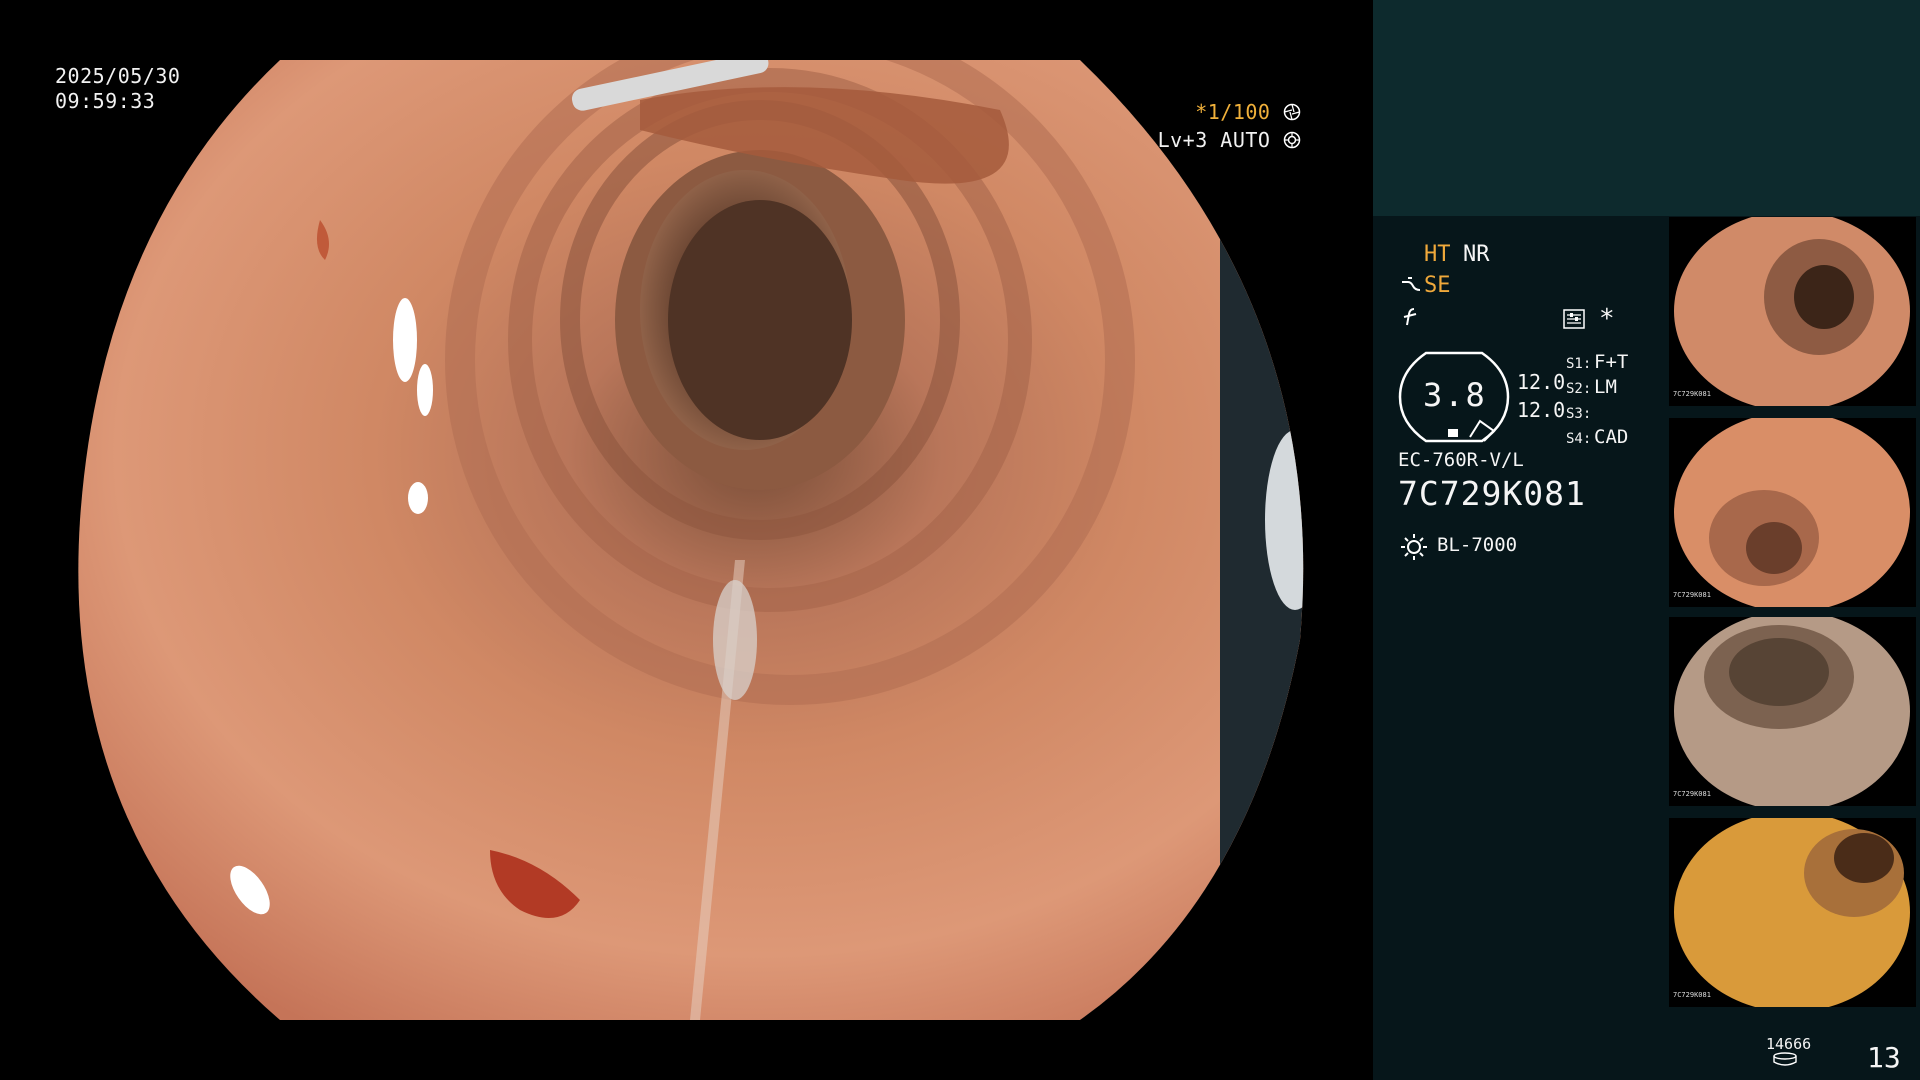  What do you see at coordinates (1477, 545) in the screenshot?
I see `light-source-model: BL-7000` at bounding box center [1477, 545].